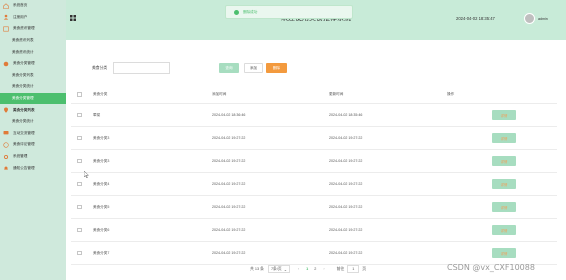 Image resolution: width=566 pixels, height=280 pixels. What do you see at coordinates (5, 110) in the screenshot?
I see `pin-icon` at bounding box center [5, 110].